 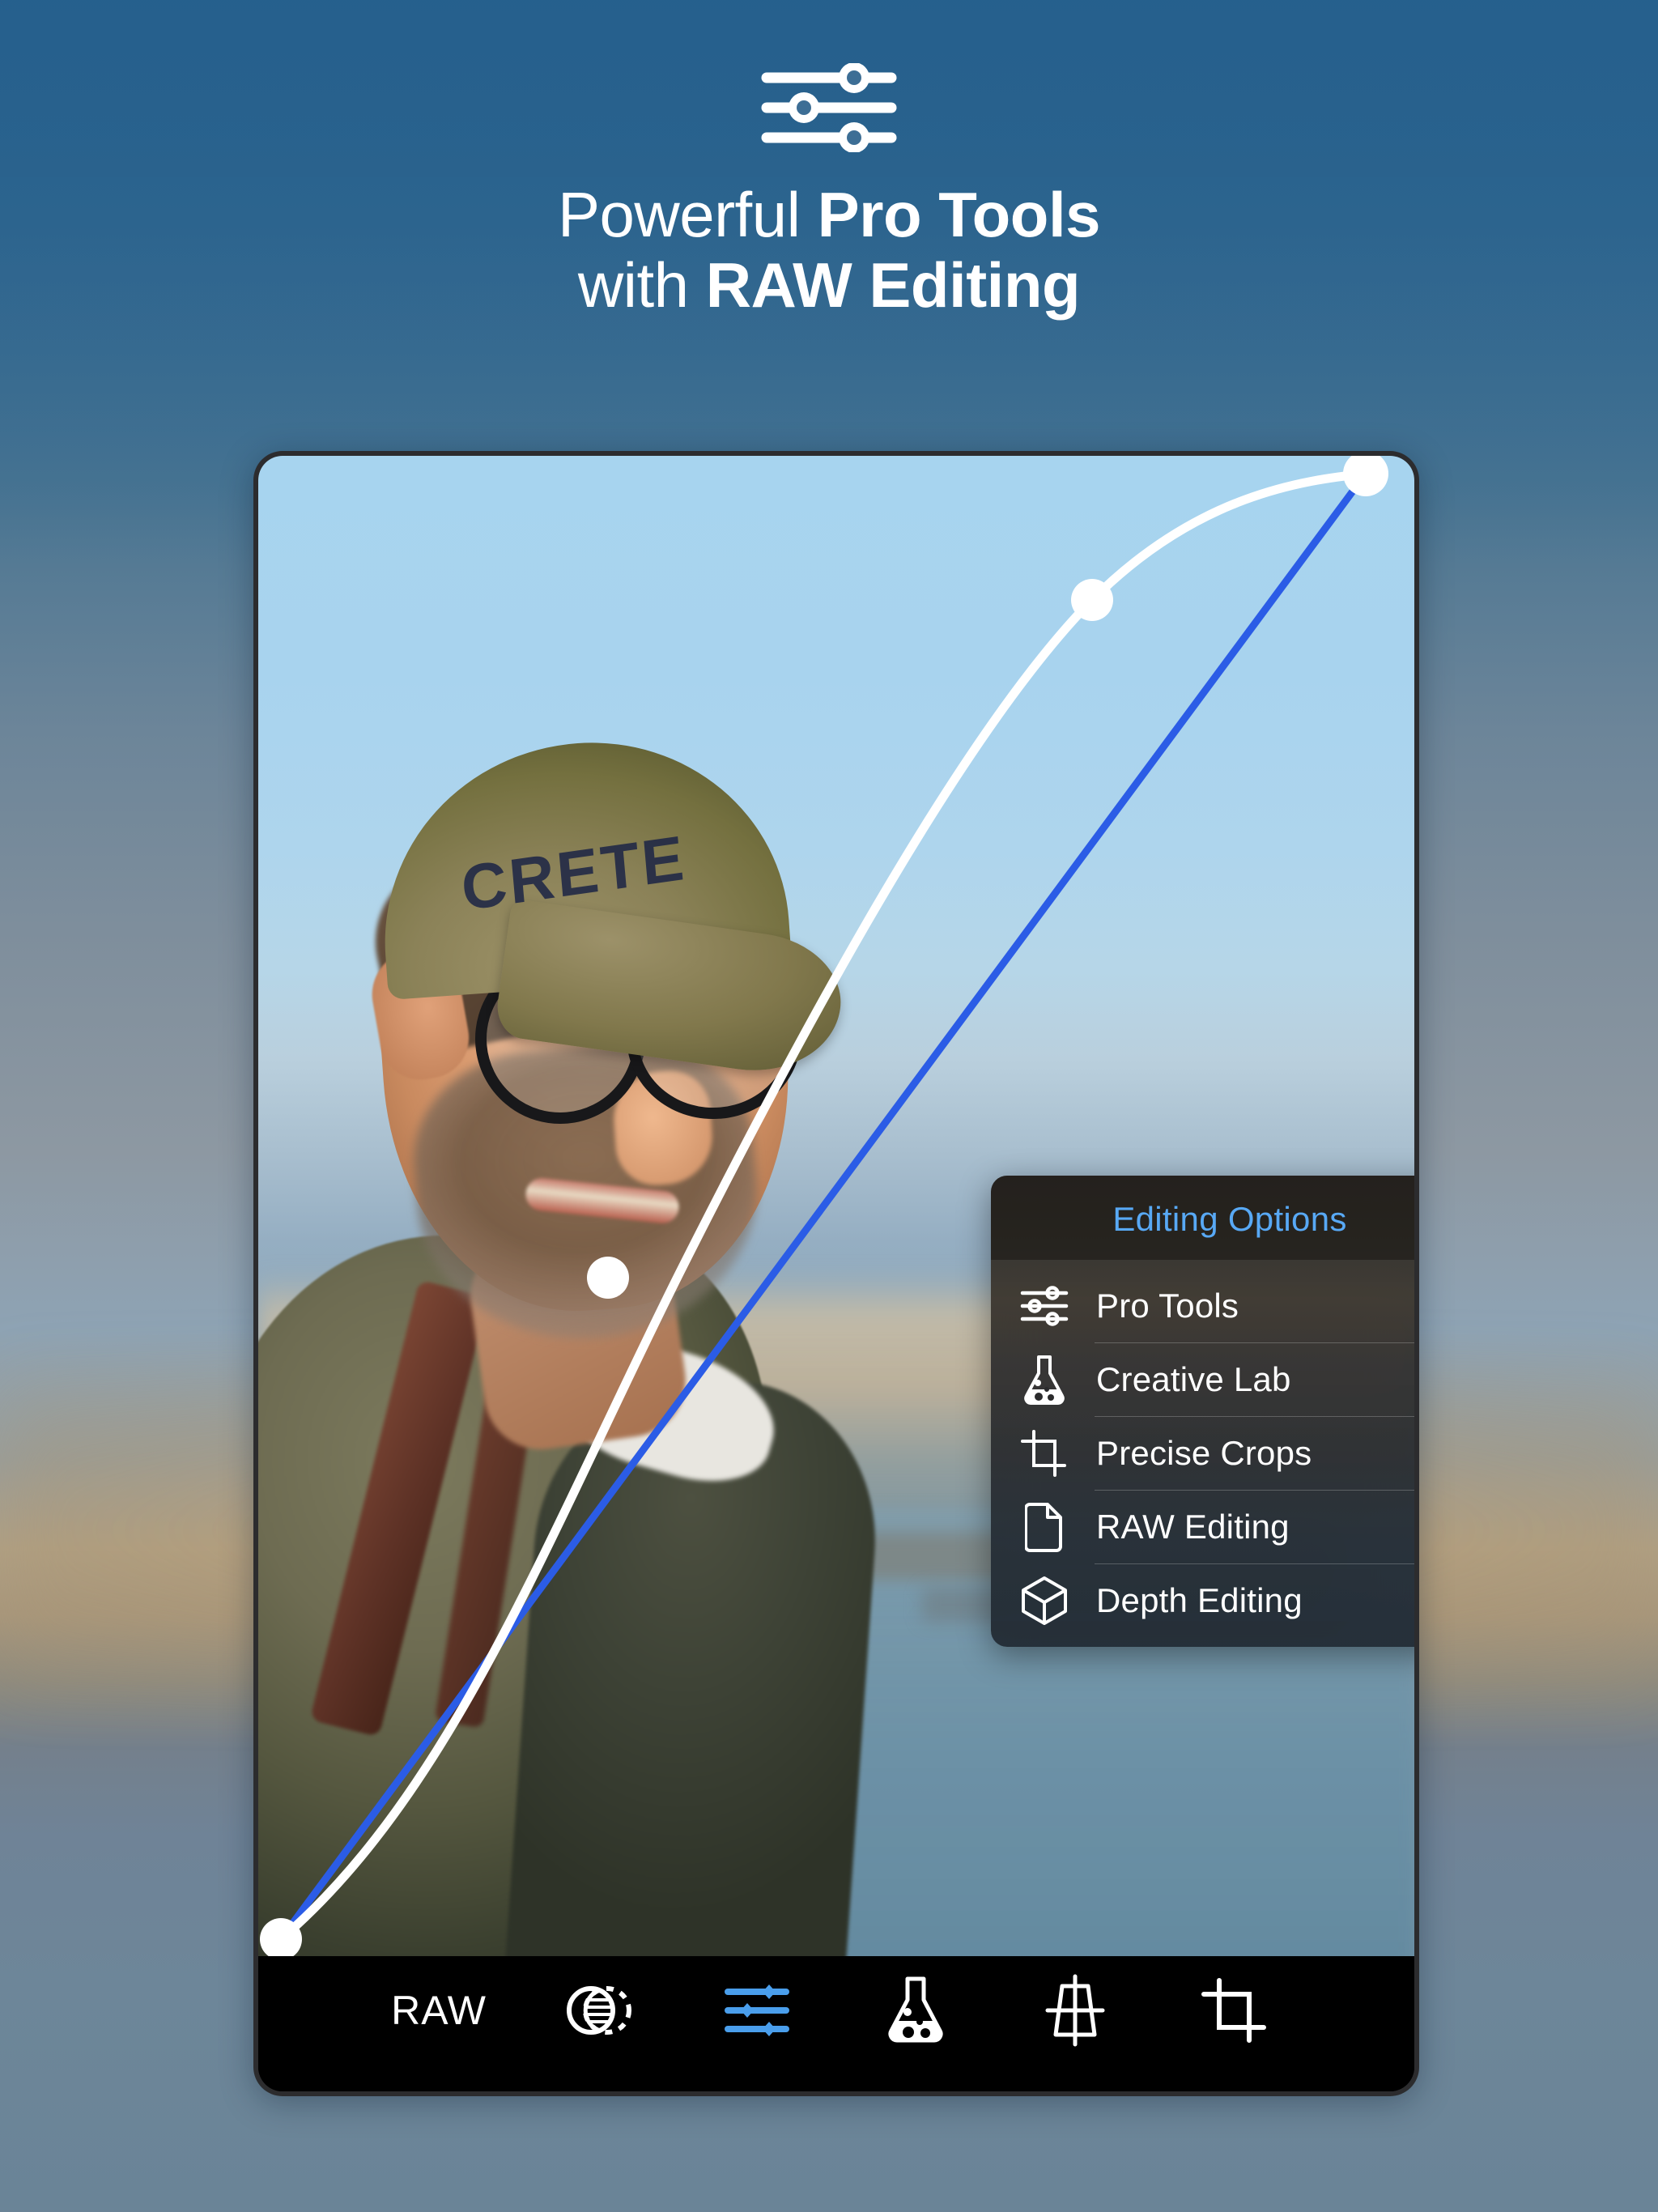 What do you see at coordinates (687, 215) in the screenshot?
I see `headline-line1-light: Powerful` at bounding box center [687, 215].